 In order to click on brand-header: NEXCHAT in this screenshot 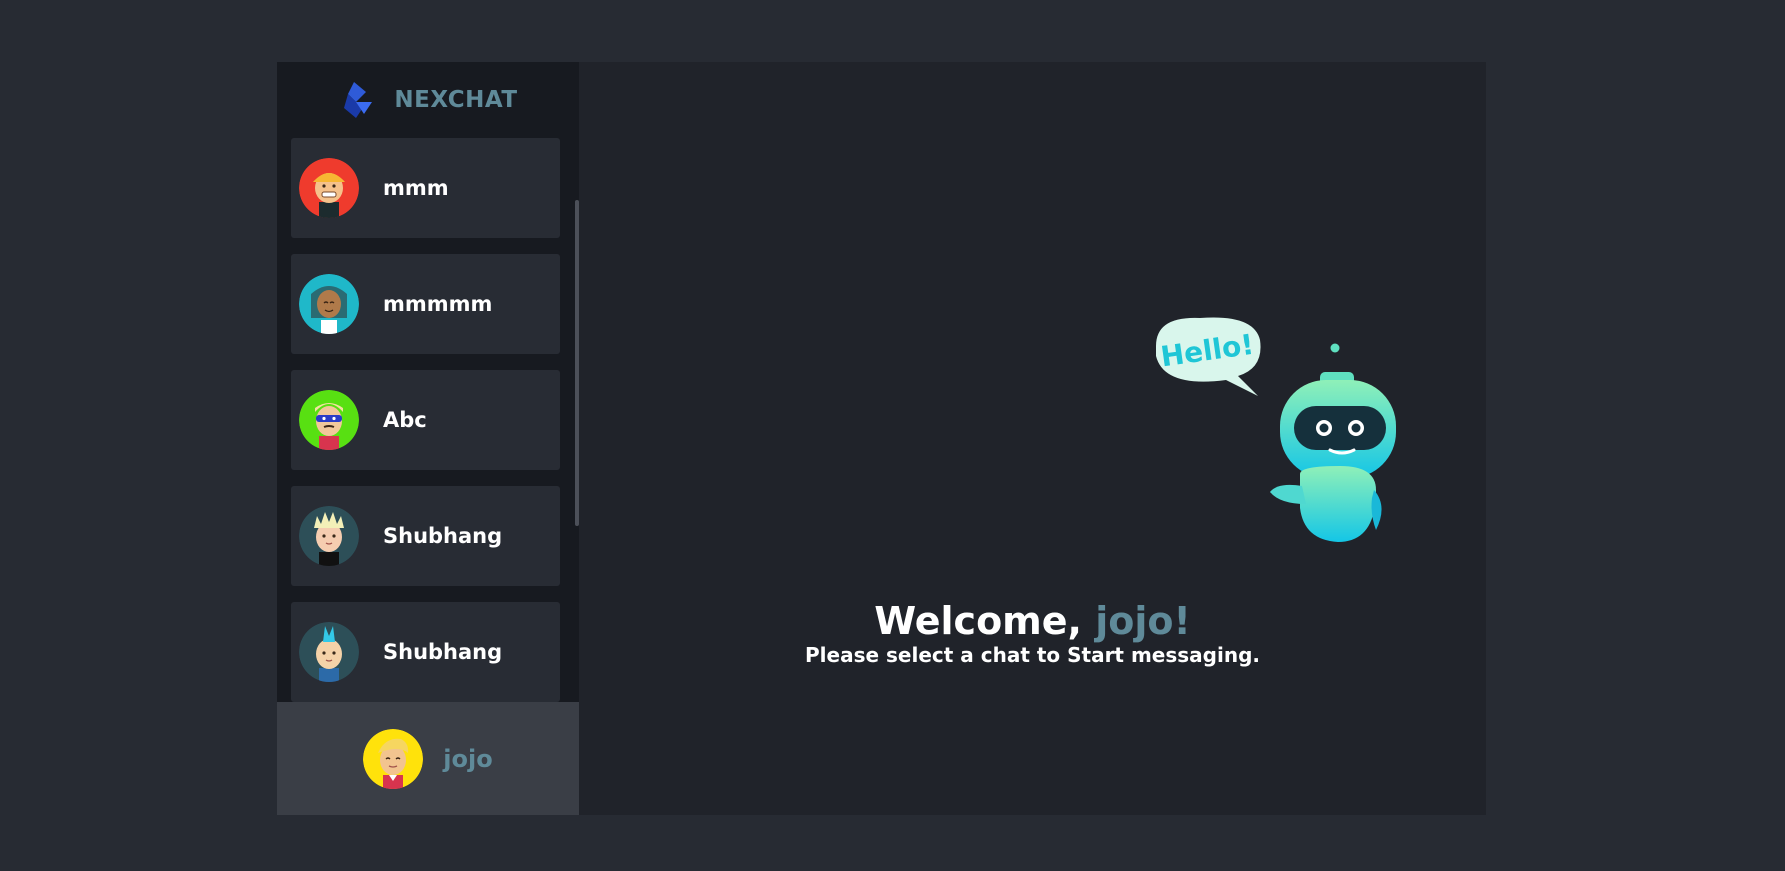, I will do `click(428, 100)`.